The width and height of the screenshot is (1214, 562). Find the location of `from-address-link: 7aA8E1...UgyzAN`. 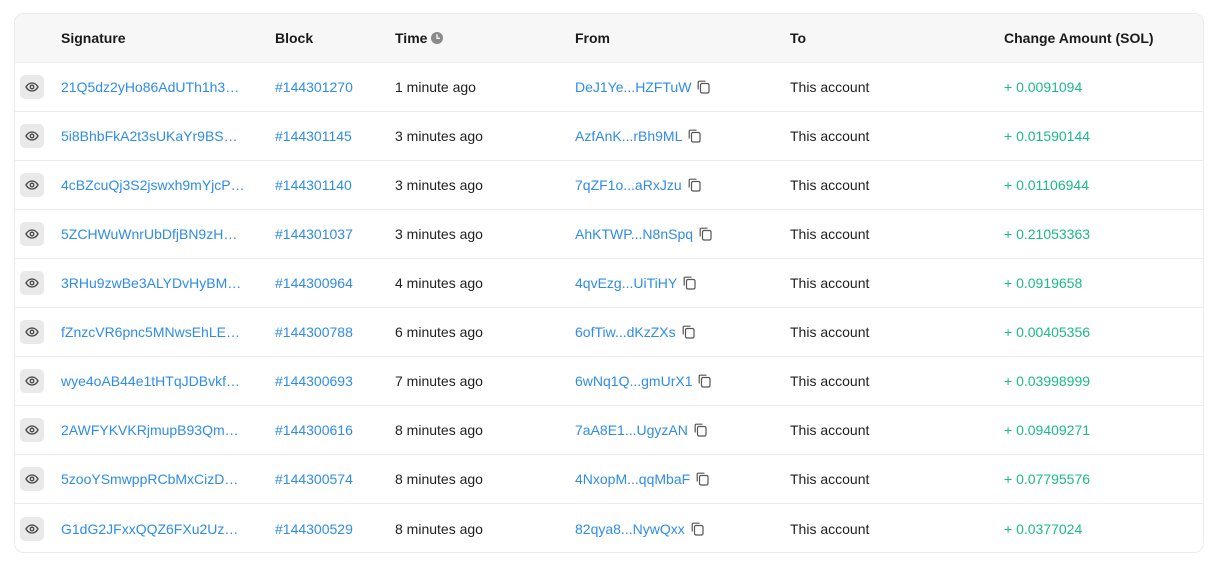

from-address-link: 7aA8E1...UgyzAN is located at coordinates (631, 430).